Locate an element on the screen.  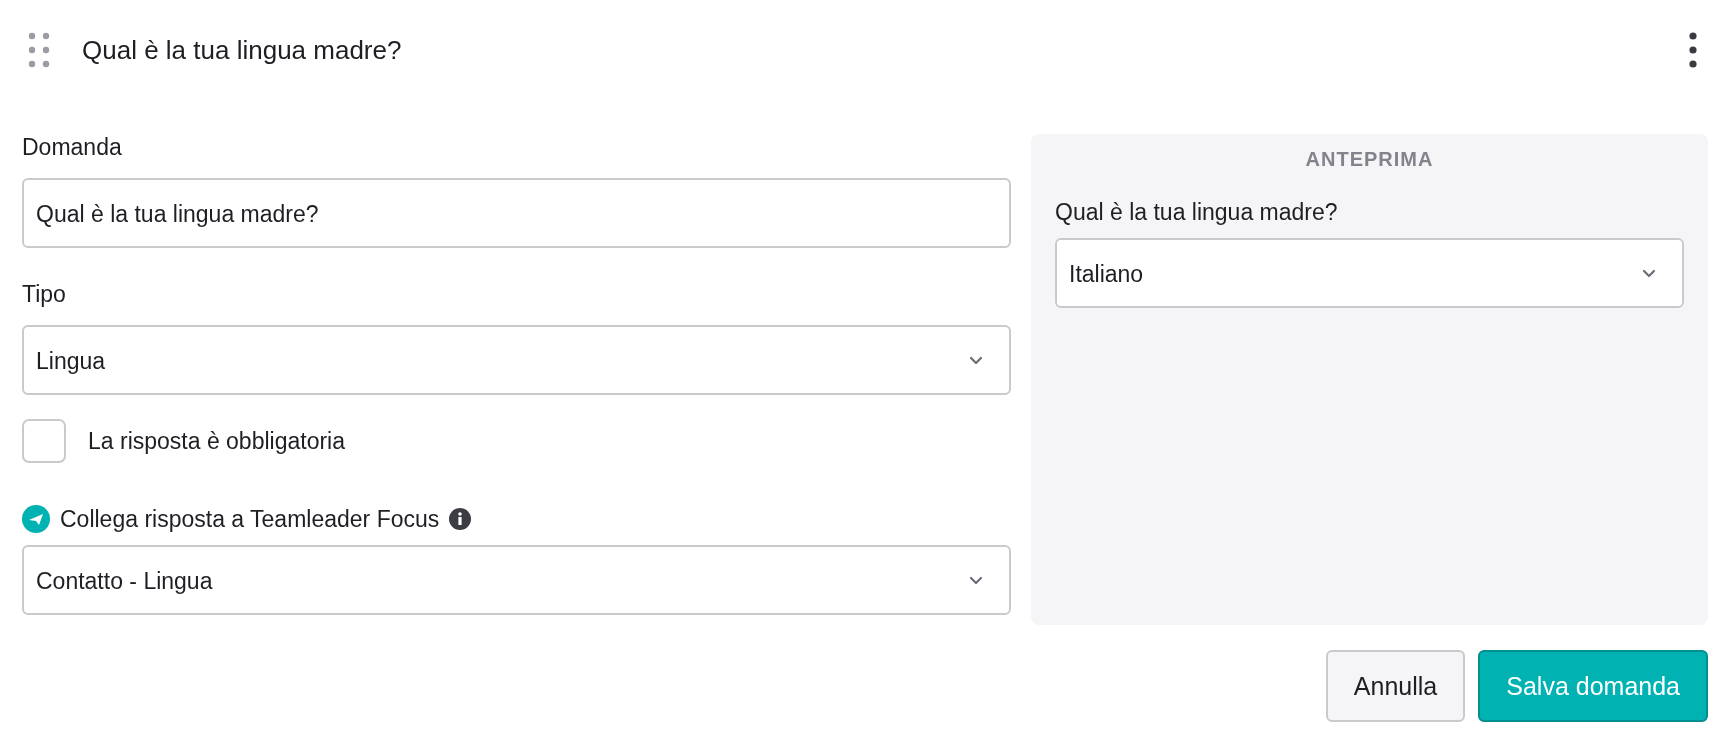
question-field: Qual è la tua lingua madre? is located at coordinates (516, 213).